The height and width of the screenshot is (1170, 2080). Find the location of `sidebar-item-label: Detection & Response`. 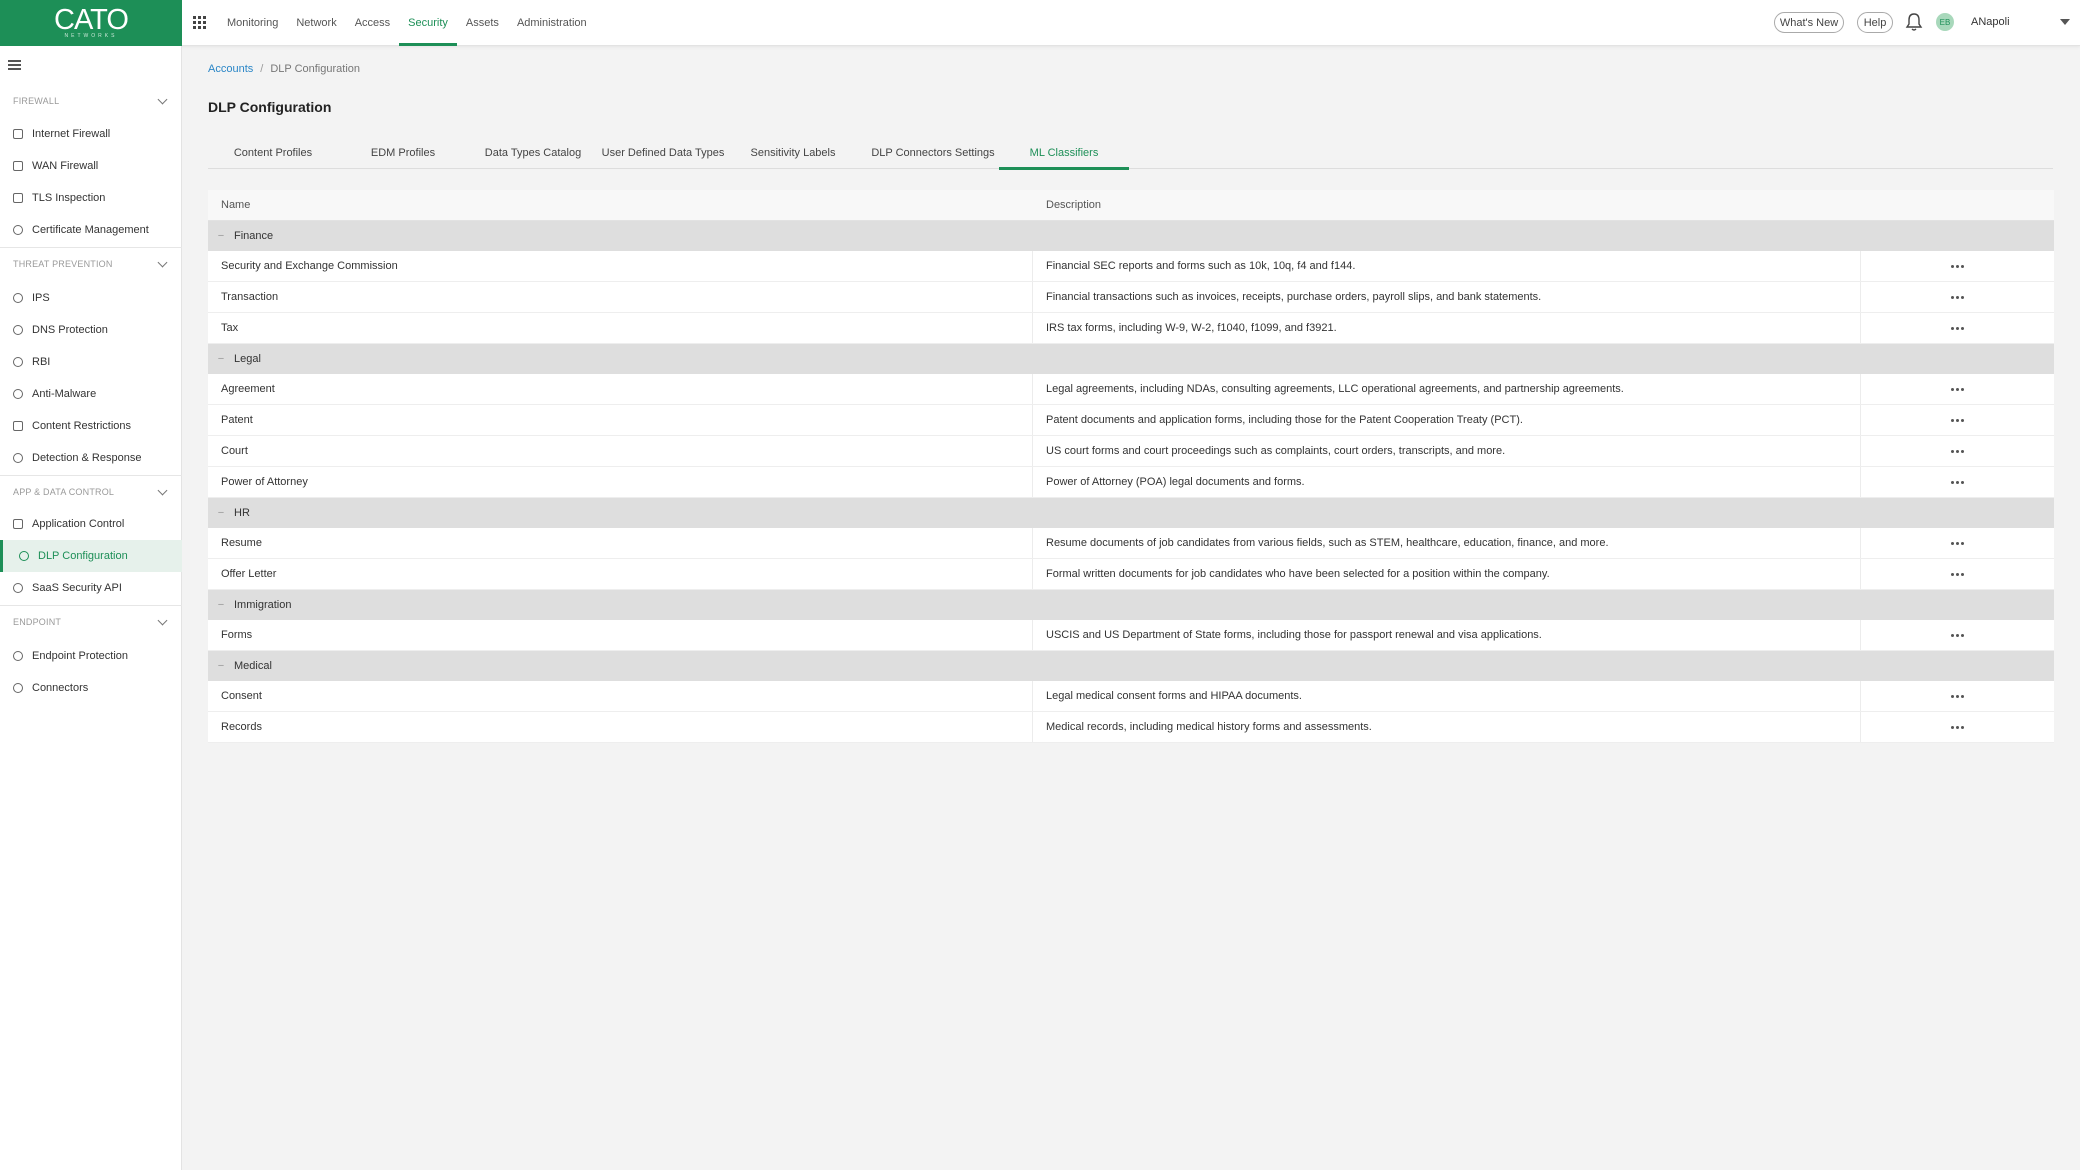

sidebar-item-label: Detection & Response is located at coordinates (87, 458).